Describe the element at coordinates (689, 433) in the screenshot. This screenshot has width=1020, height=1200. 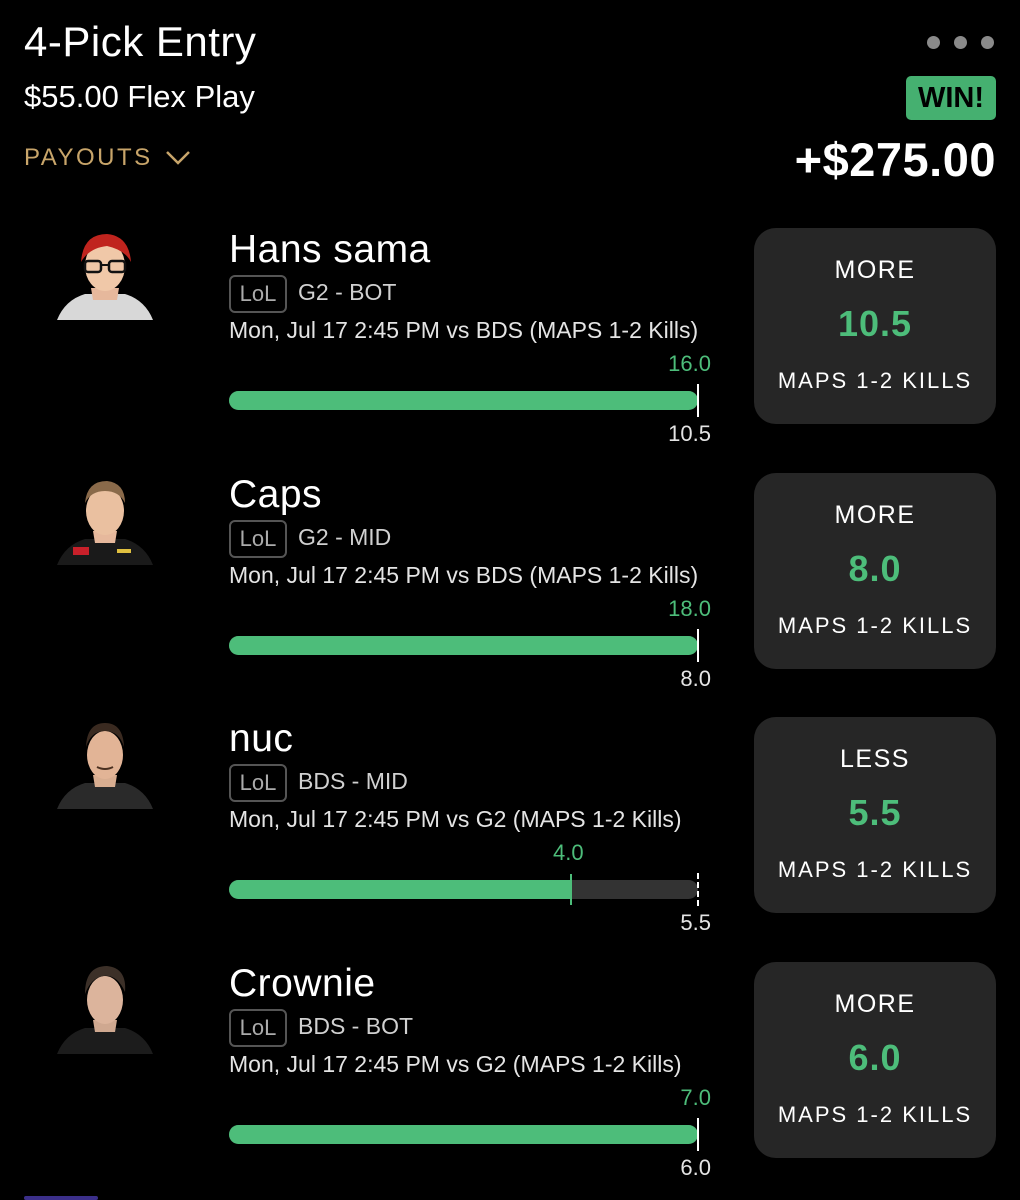
I see `line-value: 10.5` at that location.